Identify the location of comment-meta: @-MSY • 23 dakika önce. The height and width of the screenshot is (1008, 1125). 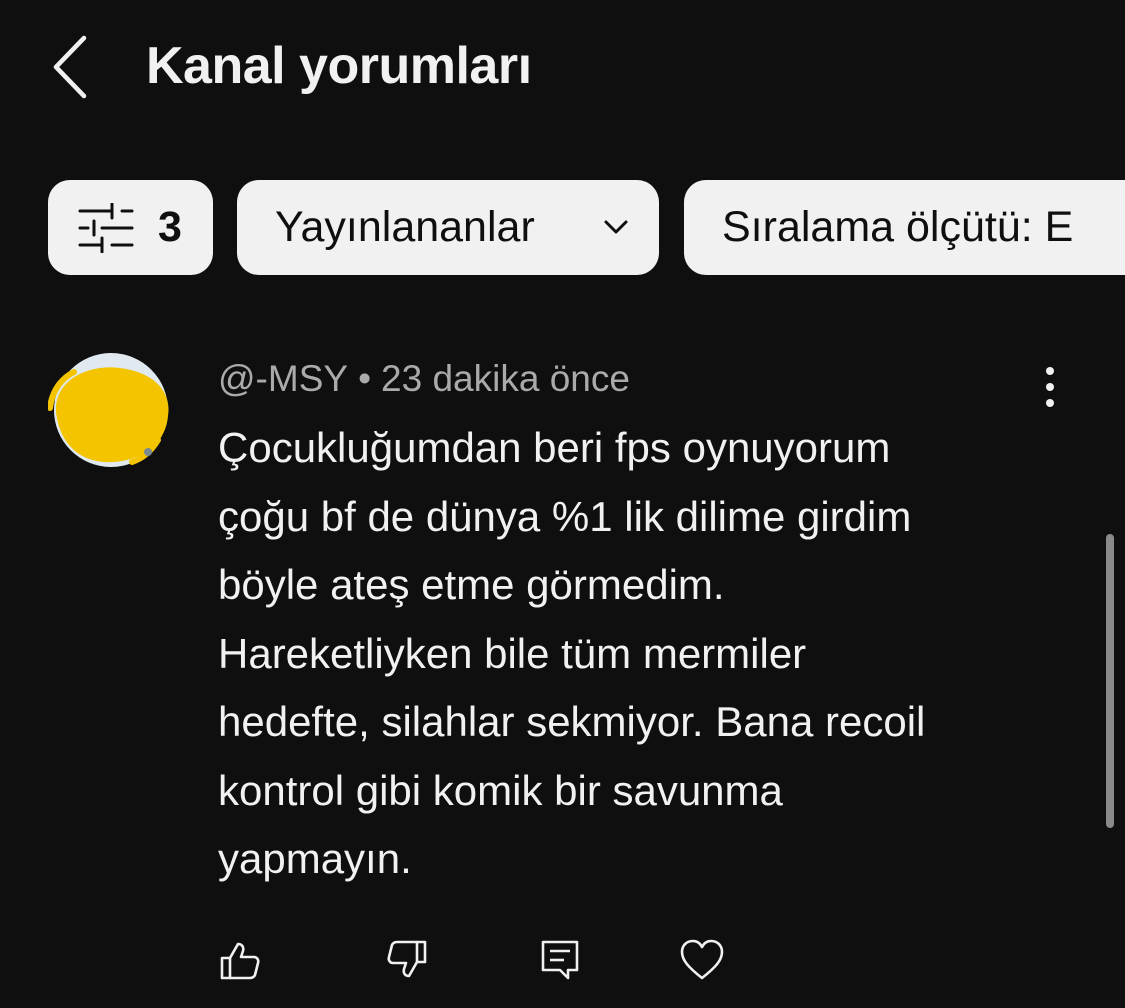
(424, 379).